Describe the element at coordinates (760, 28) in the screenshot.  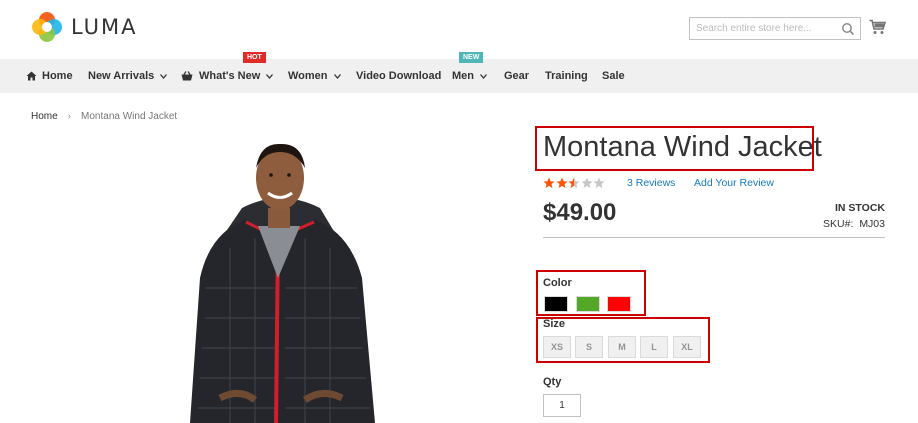
I see `search-input` at that location.